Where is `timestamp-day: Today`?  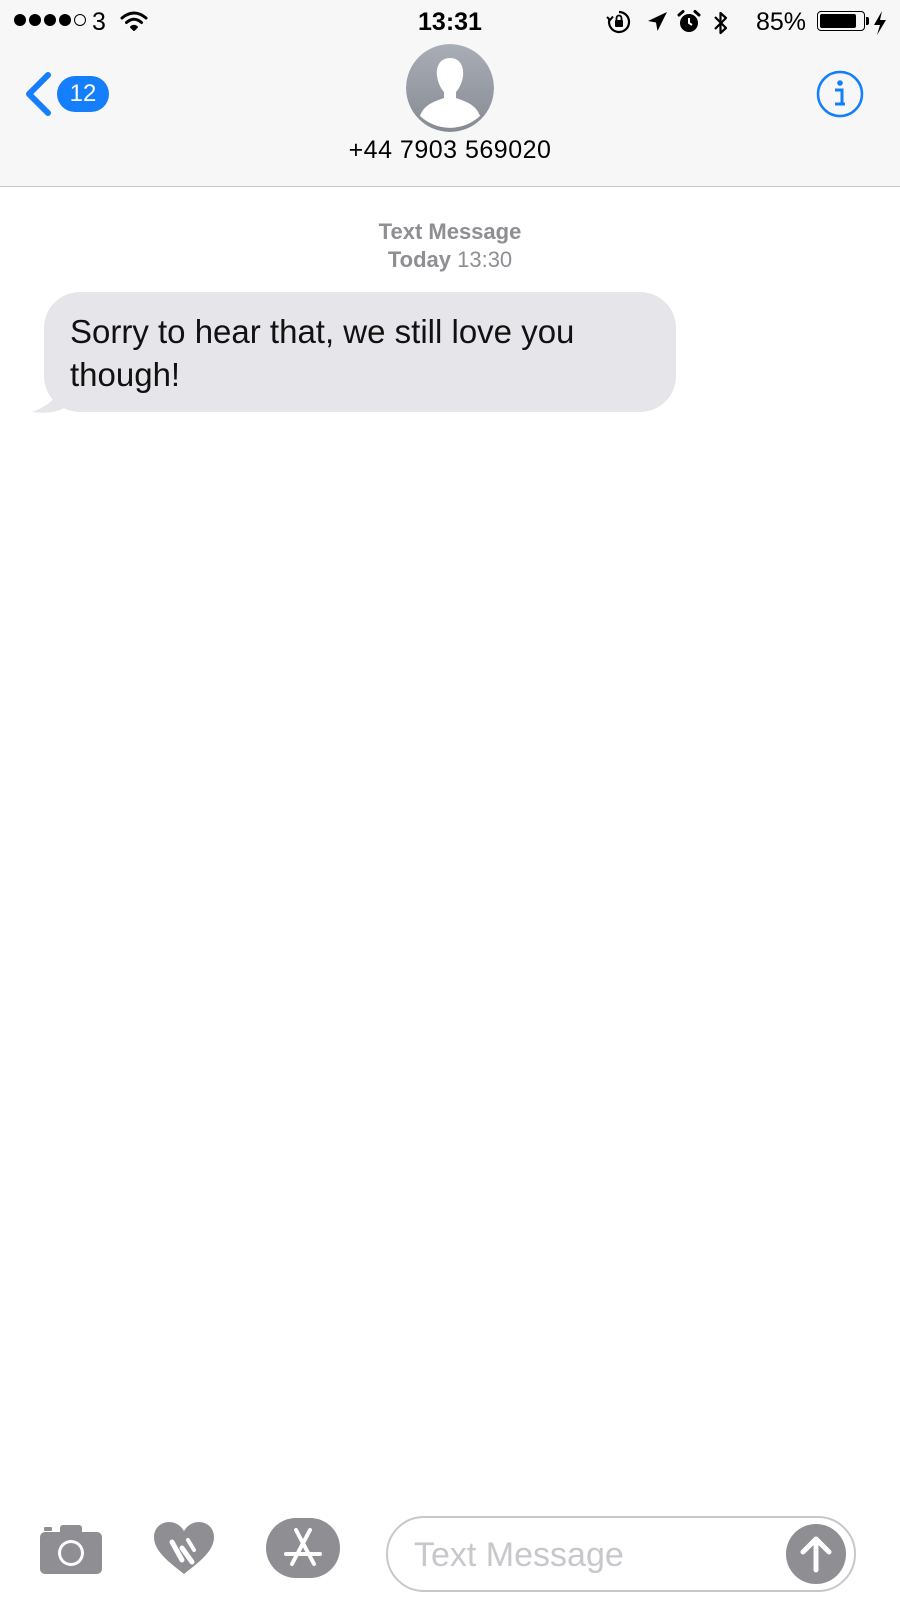 timestamp-day: Today is located at coordinates (419, 259).